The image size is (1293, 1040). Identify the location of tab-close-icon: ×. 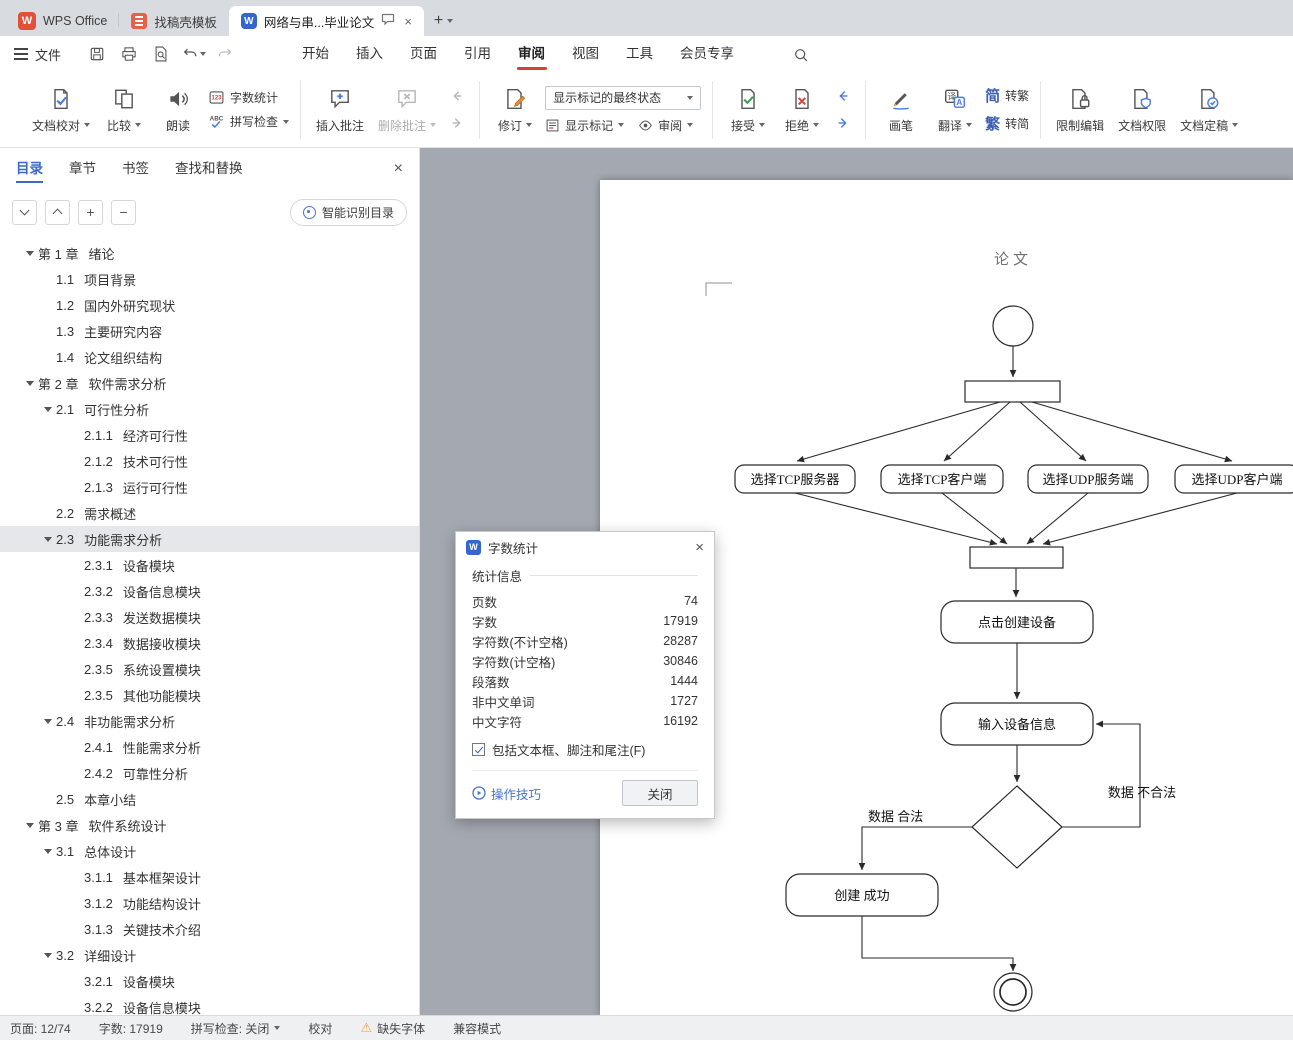
(408, 21).